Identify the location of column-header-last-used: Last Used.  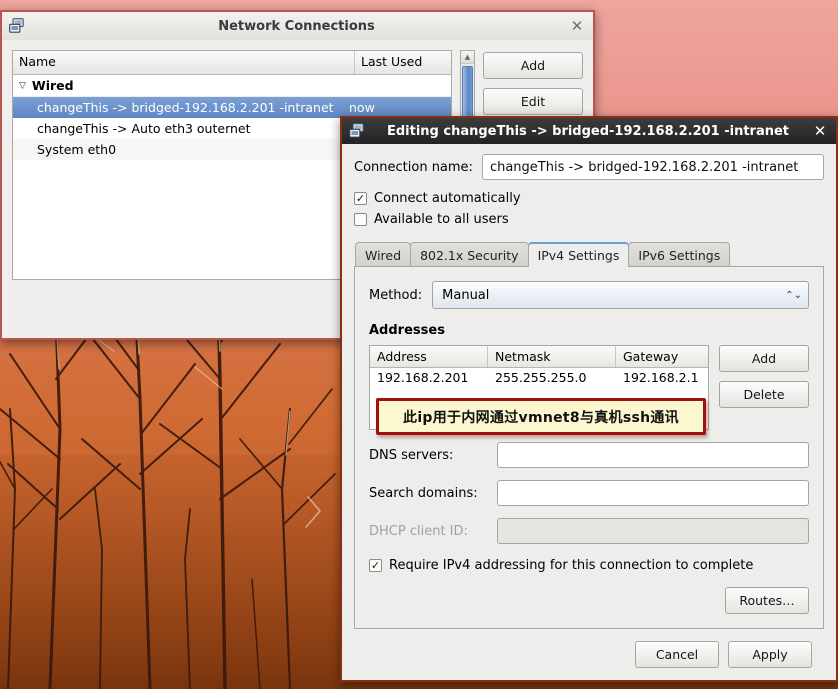
(403, 62).